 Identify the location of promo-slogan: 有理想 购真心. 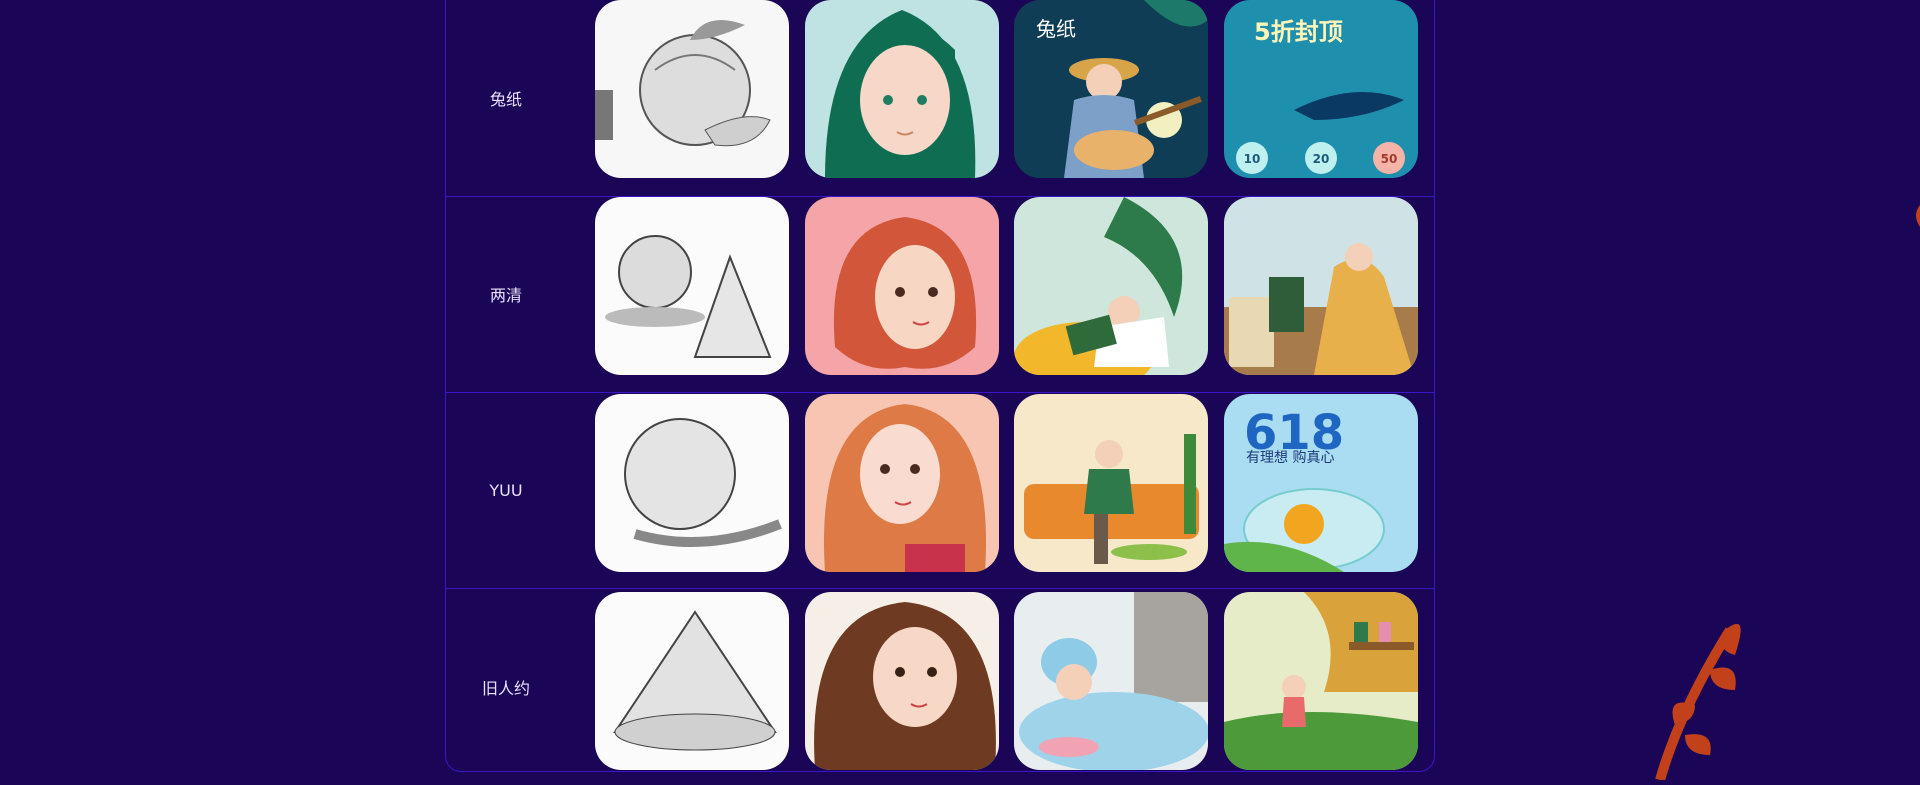
(1290, 458).